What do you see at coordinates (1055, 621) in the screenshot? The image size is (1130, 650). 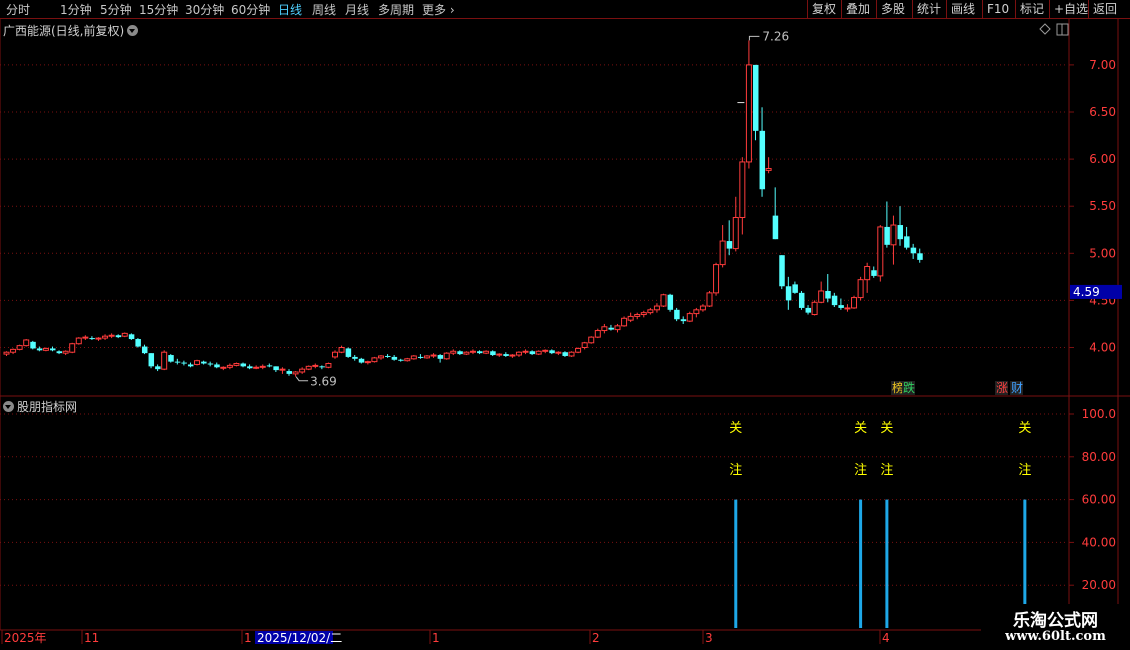 I see `watermark-title: 乐淘公式网` at bounding box center [1055, 621].